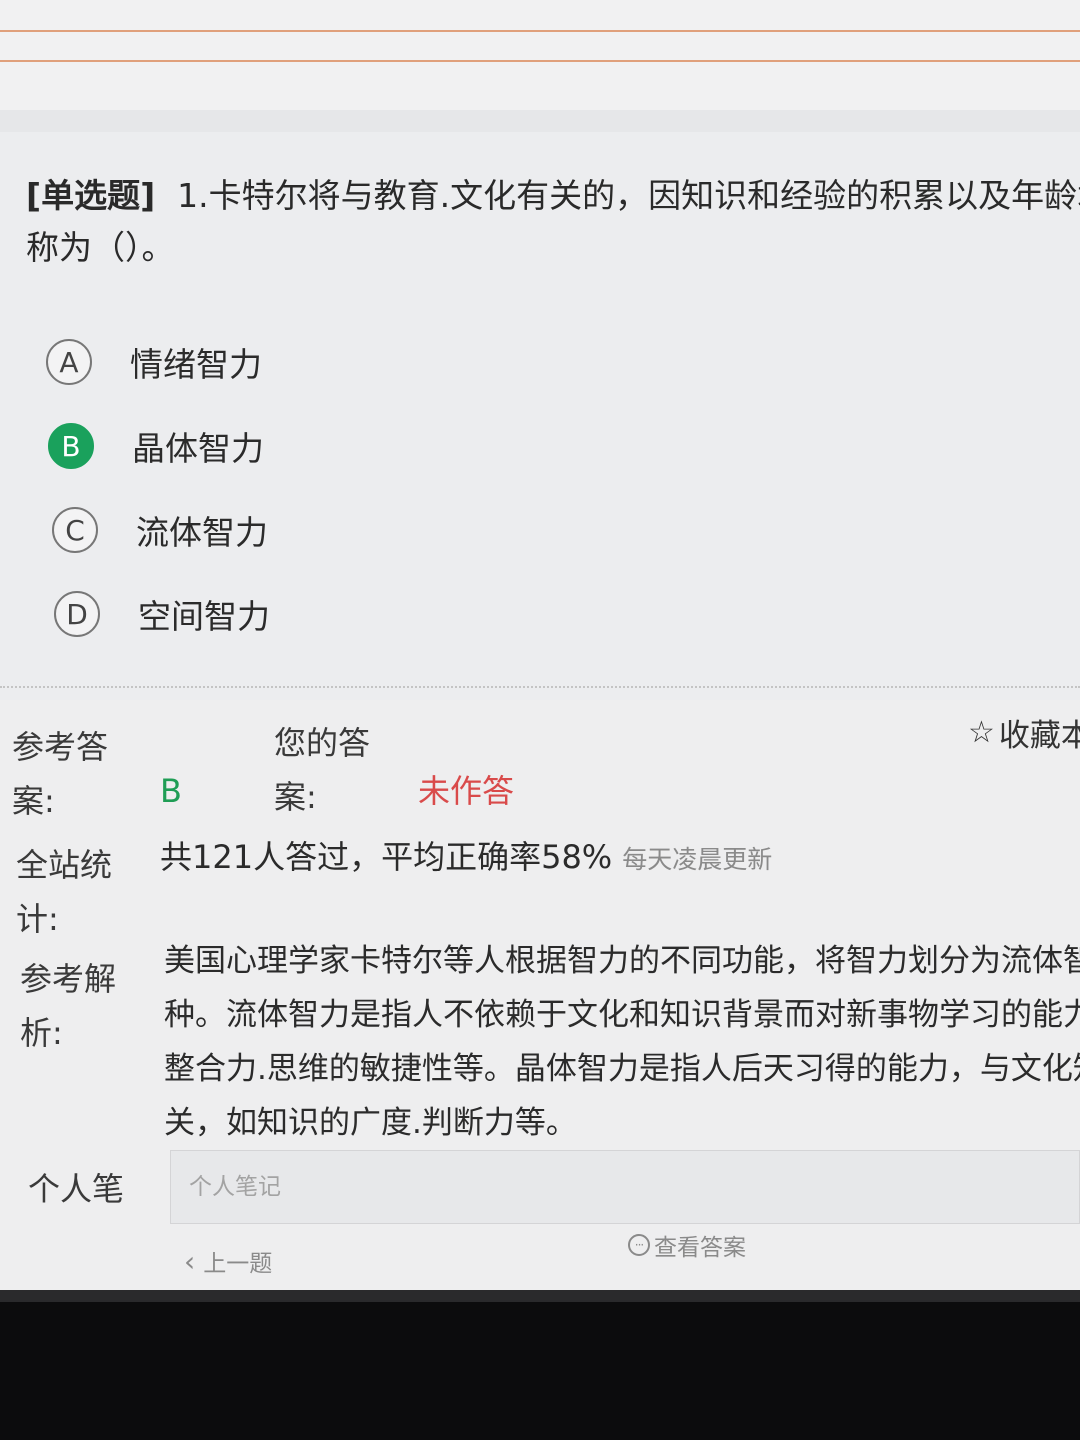 This screenshot has height=1440, width=1080. What do you see at coordinates (190, 1261) in the screenshot?
I see `chevron-left-icon: ‹` at bounding box center [190, 1261].